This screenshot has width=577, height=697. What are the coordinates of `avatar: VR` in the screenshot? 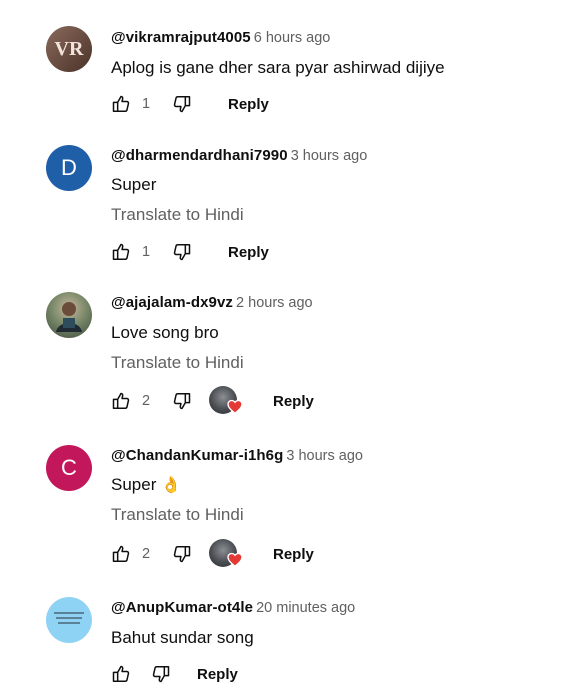 It's located at (69, 49).